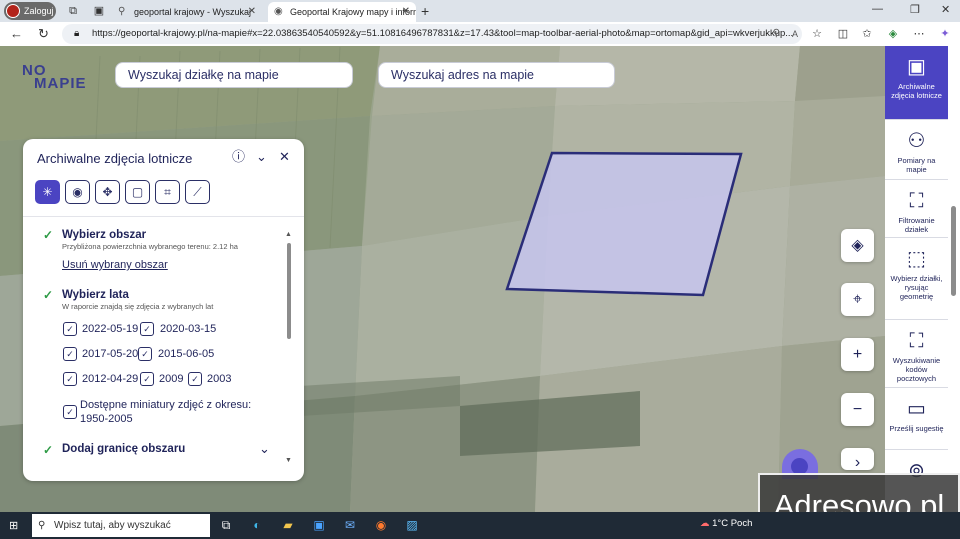 The image size is (960, 539). Describe the element at coordinates (867, 34) in the screenshot. I see `favorites-icon: ✩` at that location.